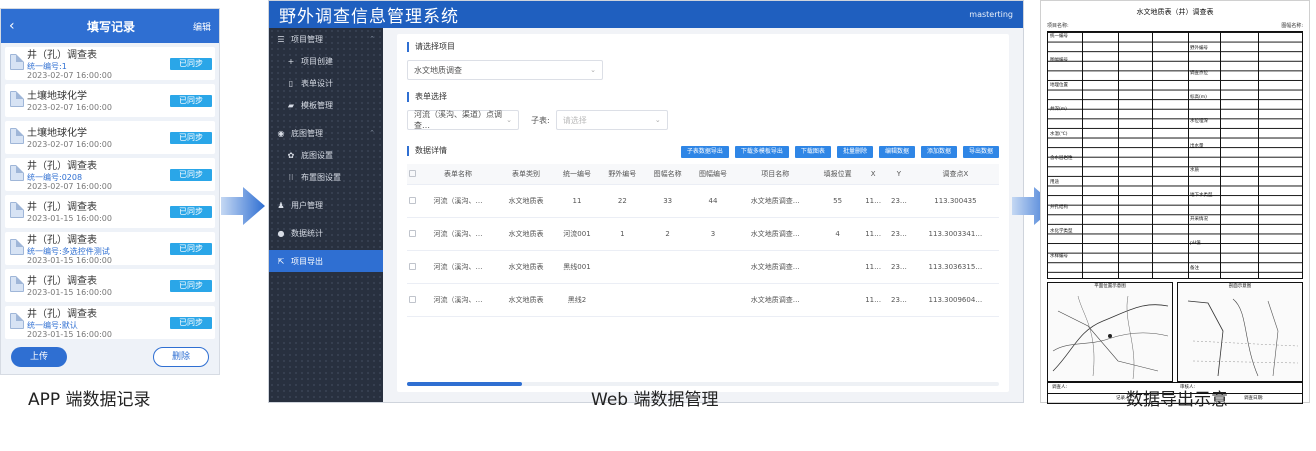  Describe the element at coordinates (1058, 26) in the screenshot. I see `doc-project-label: 项目名称:` at that location.